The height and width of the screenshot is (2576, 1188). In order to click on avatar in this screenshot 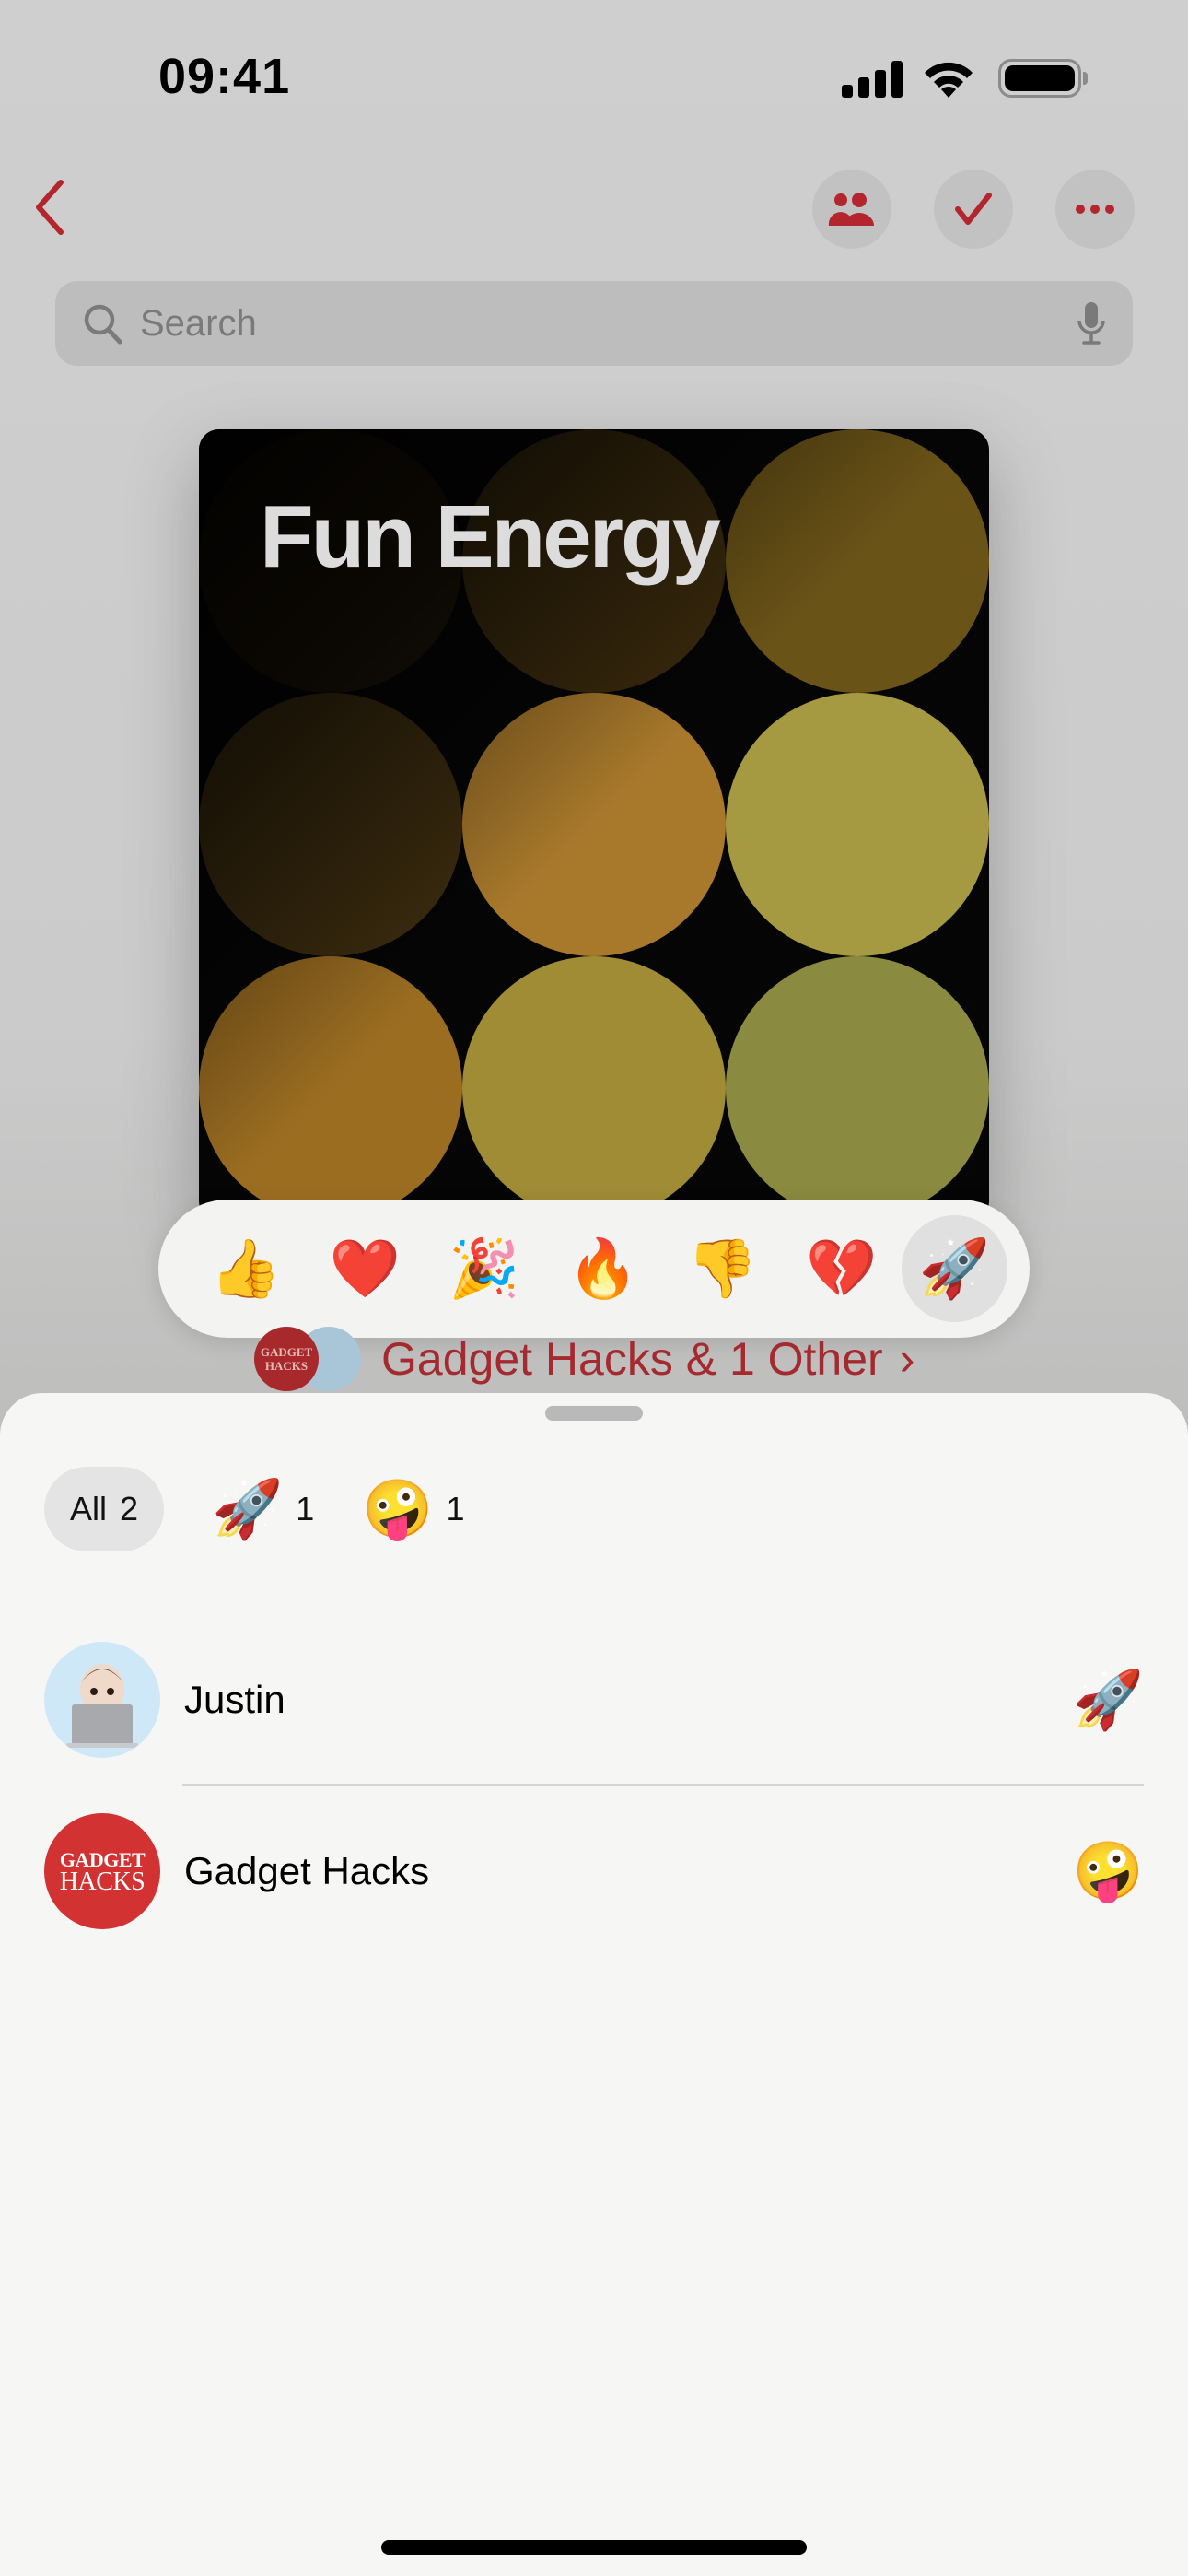, I will do `click(102, 1700)`.